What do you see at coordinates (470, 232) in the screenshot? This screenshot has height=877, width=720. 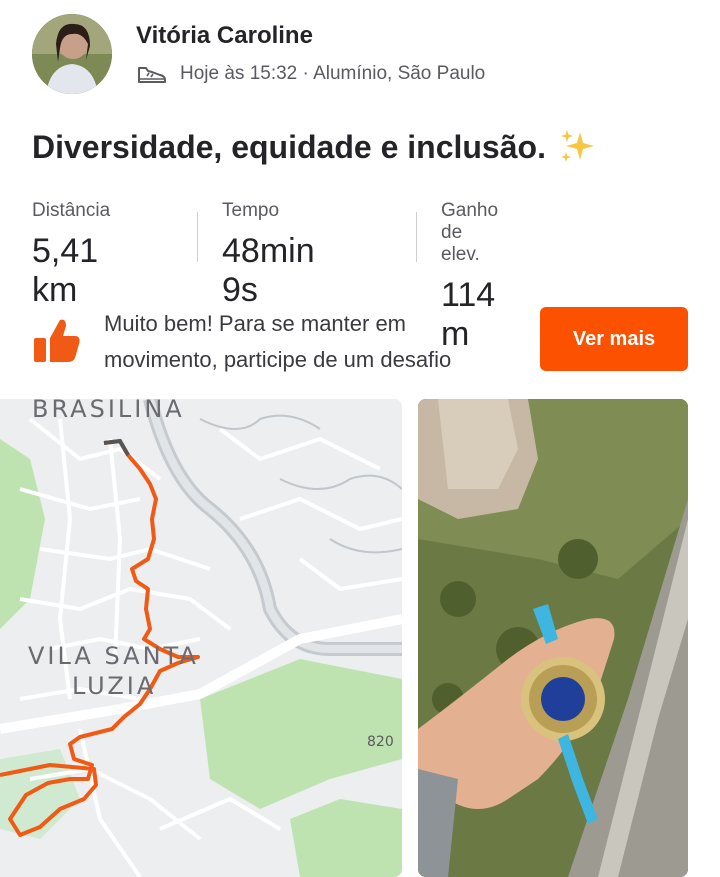 I see `stat-label: Ganho de elev.` at bounding box center [470, 232].